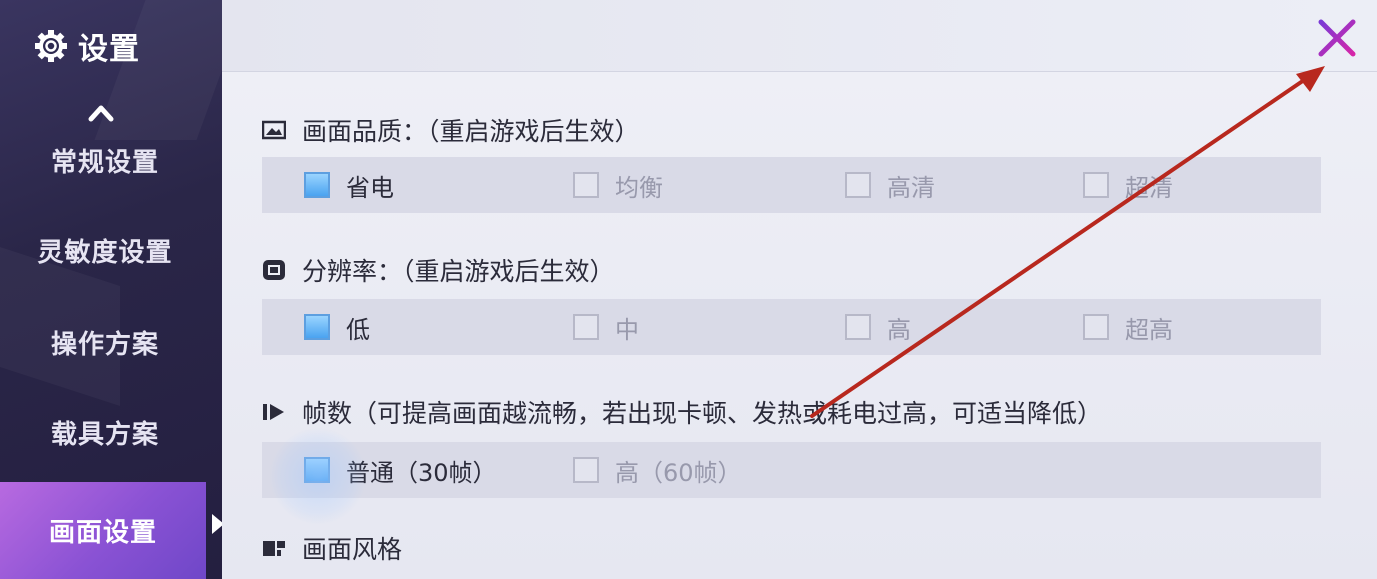 This screenshot has height=579, width=1377. I want to click on gear-icon, so click(51, 46).